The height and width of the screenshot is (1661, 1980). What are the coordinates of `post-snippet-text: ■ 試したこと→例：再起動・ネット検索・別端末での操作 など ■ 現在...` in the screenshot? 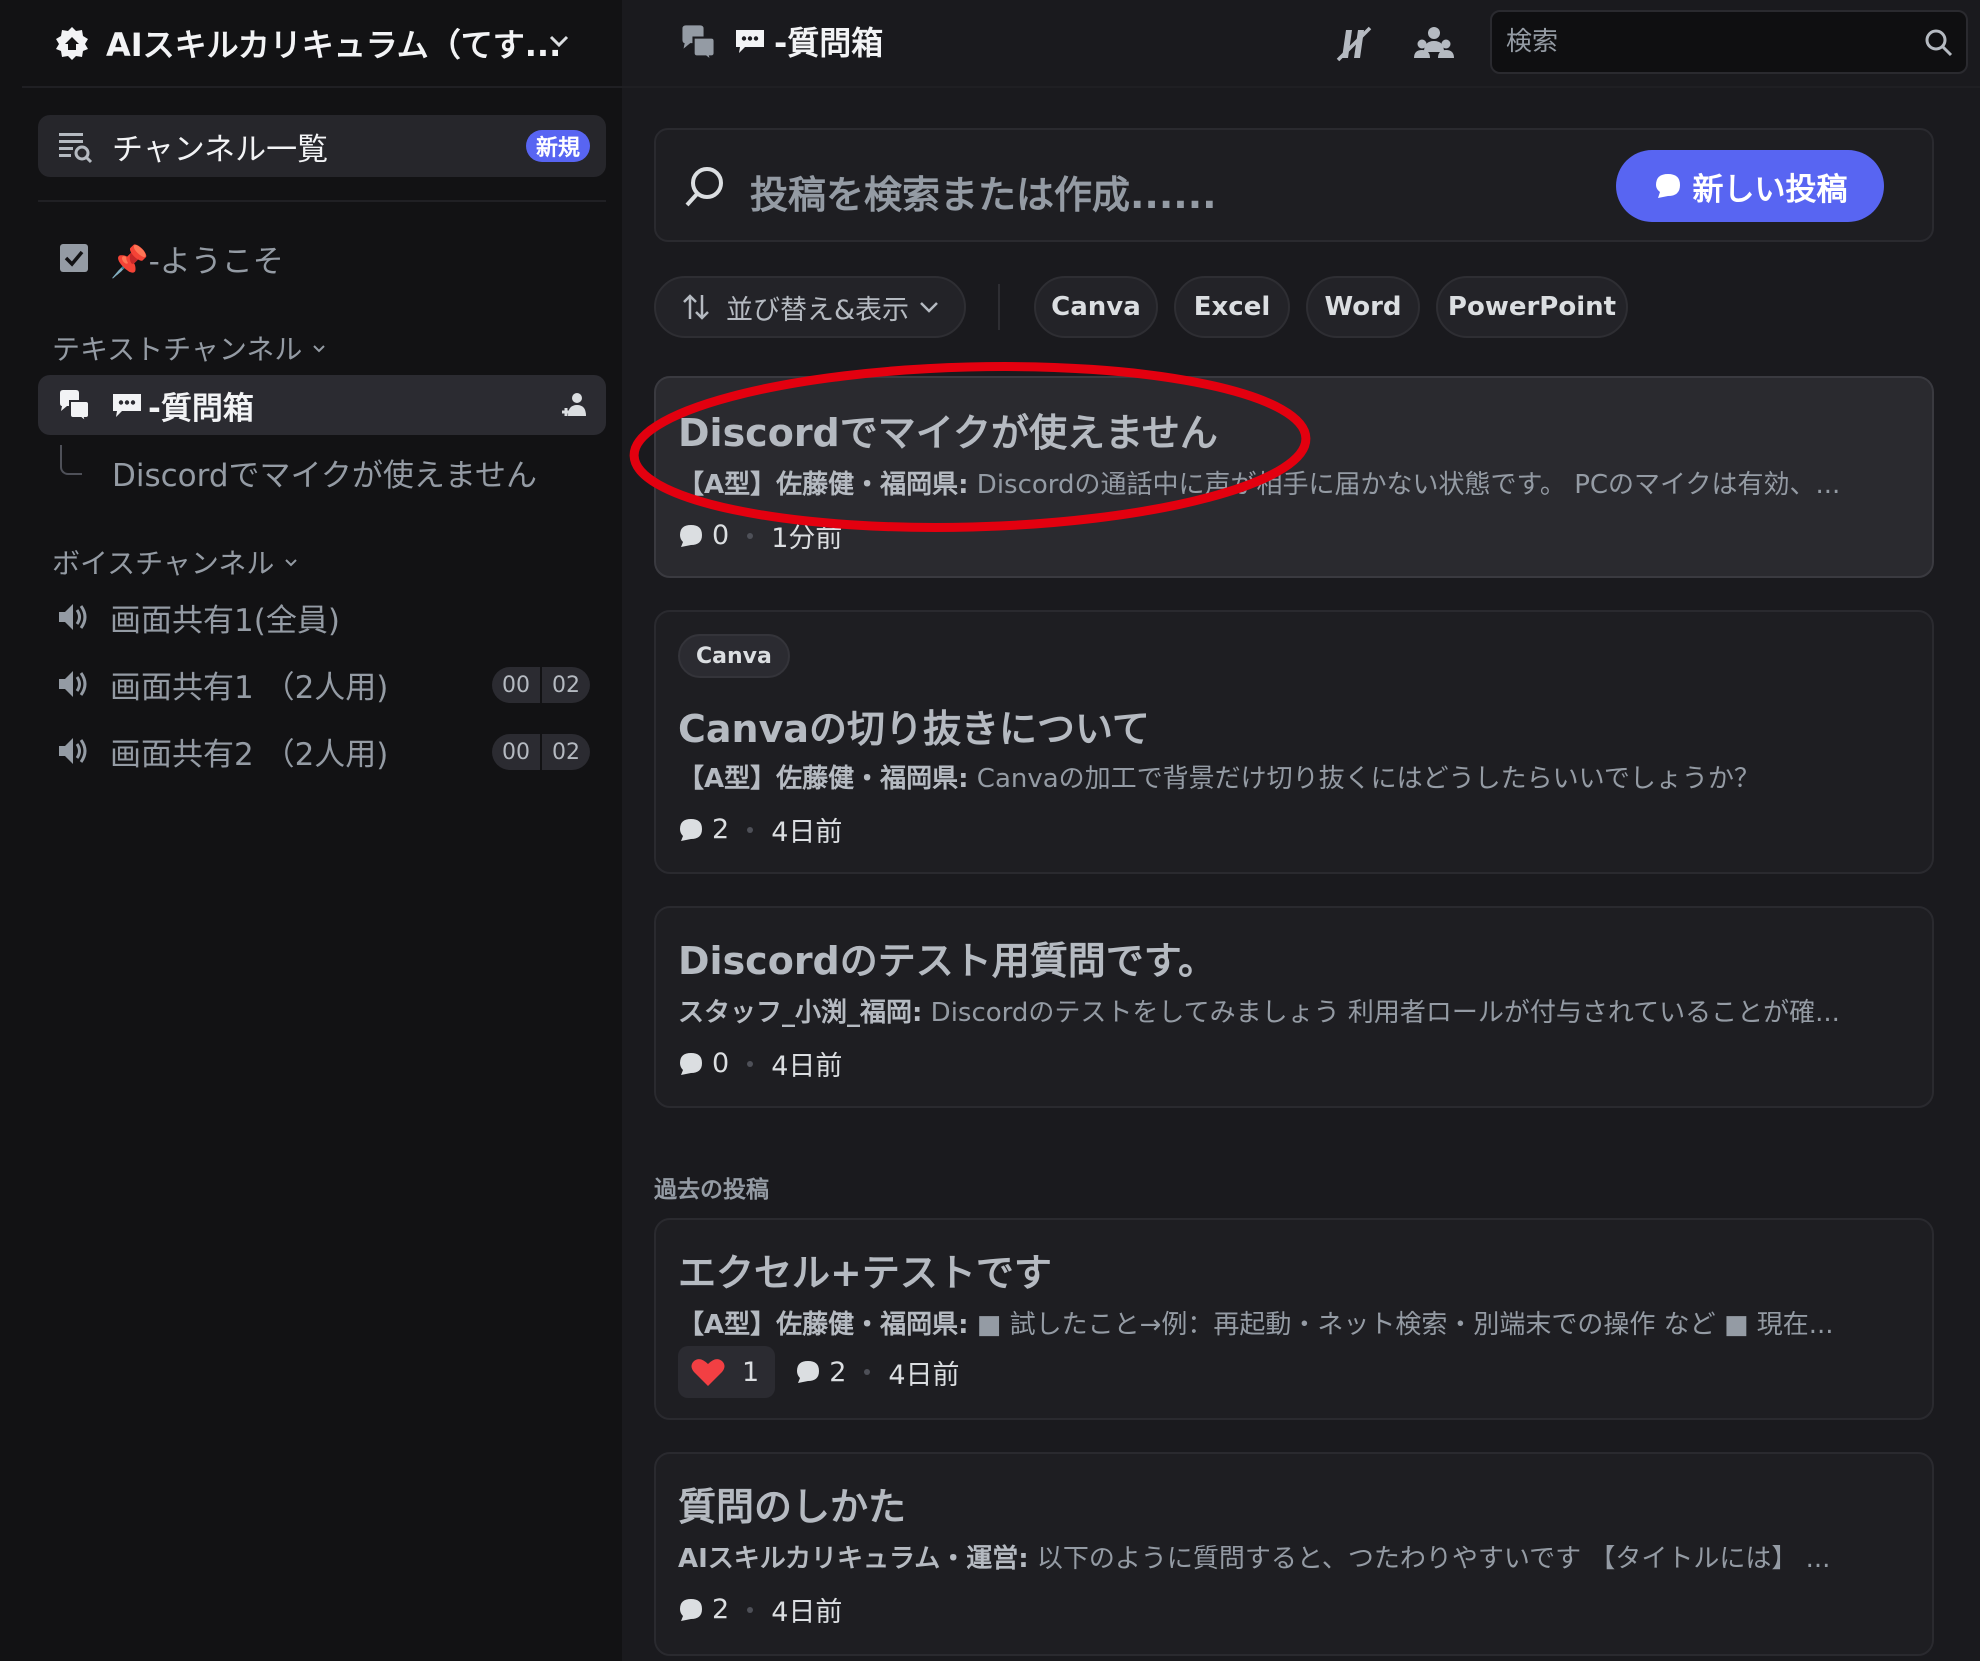 It's located at (1401, 1325).